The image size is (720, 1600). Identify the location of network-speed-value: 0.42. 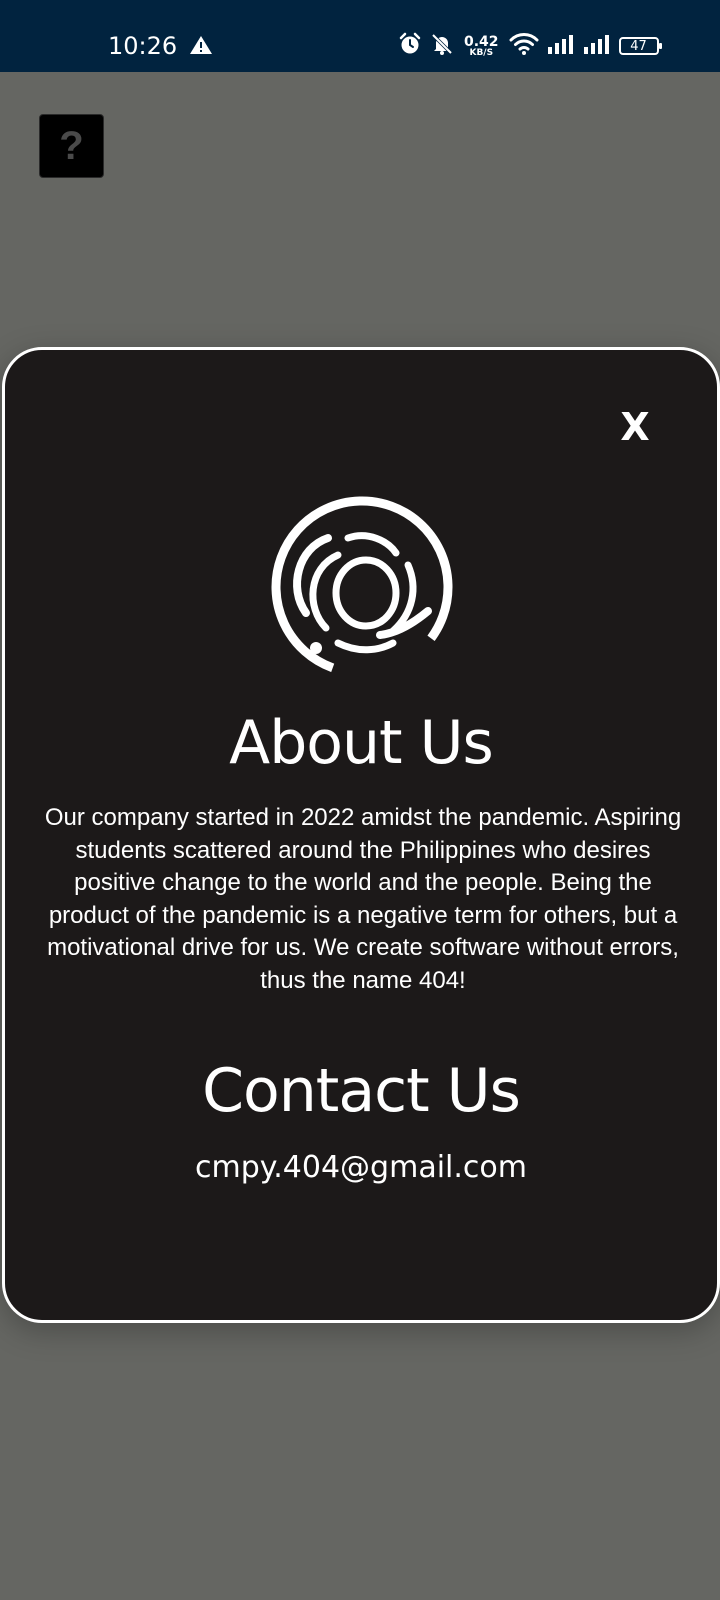
(481, 41).